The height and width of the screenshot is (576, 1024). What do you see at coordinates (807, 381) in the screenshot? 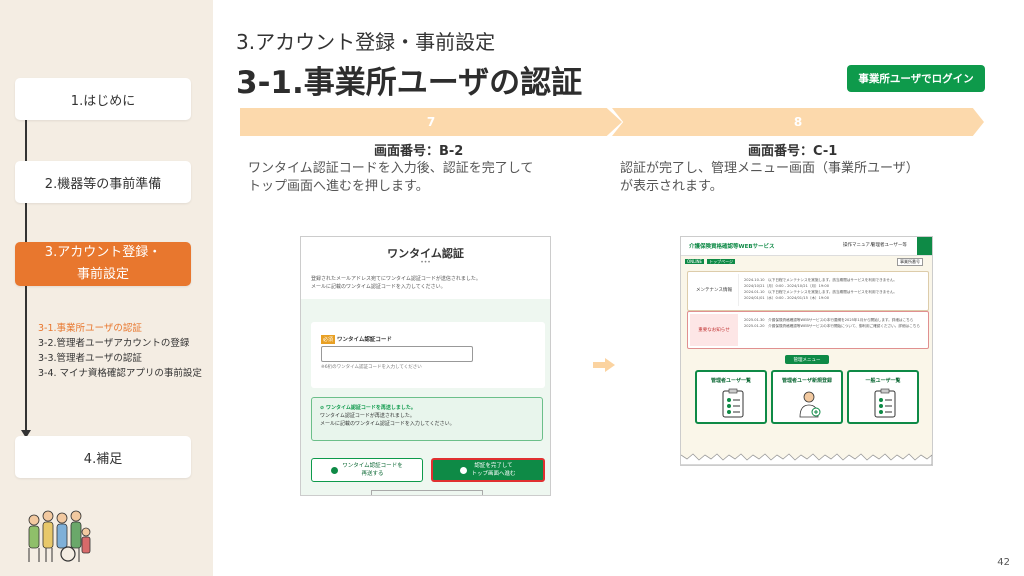
I see `card-label: 管理者ユーザ新規登録` at bounding box center [807, 381].